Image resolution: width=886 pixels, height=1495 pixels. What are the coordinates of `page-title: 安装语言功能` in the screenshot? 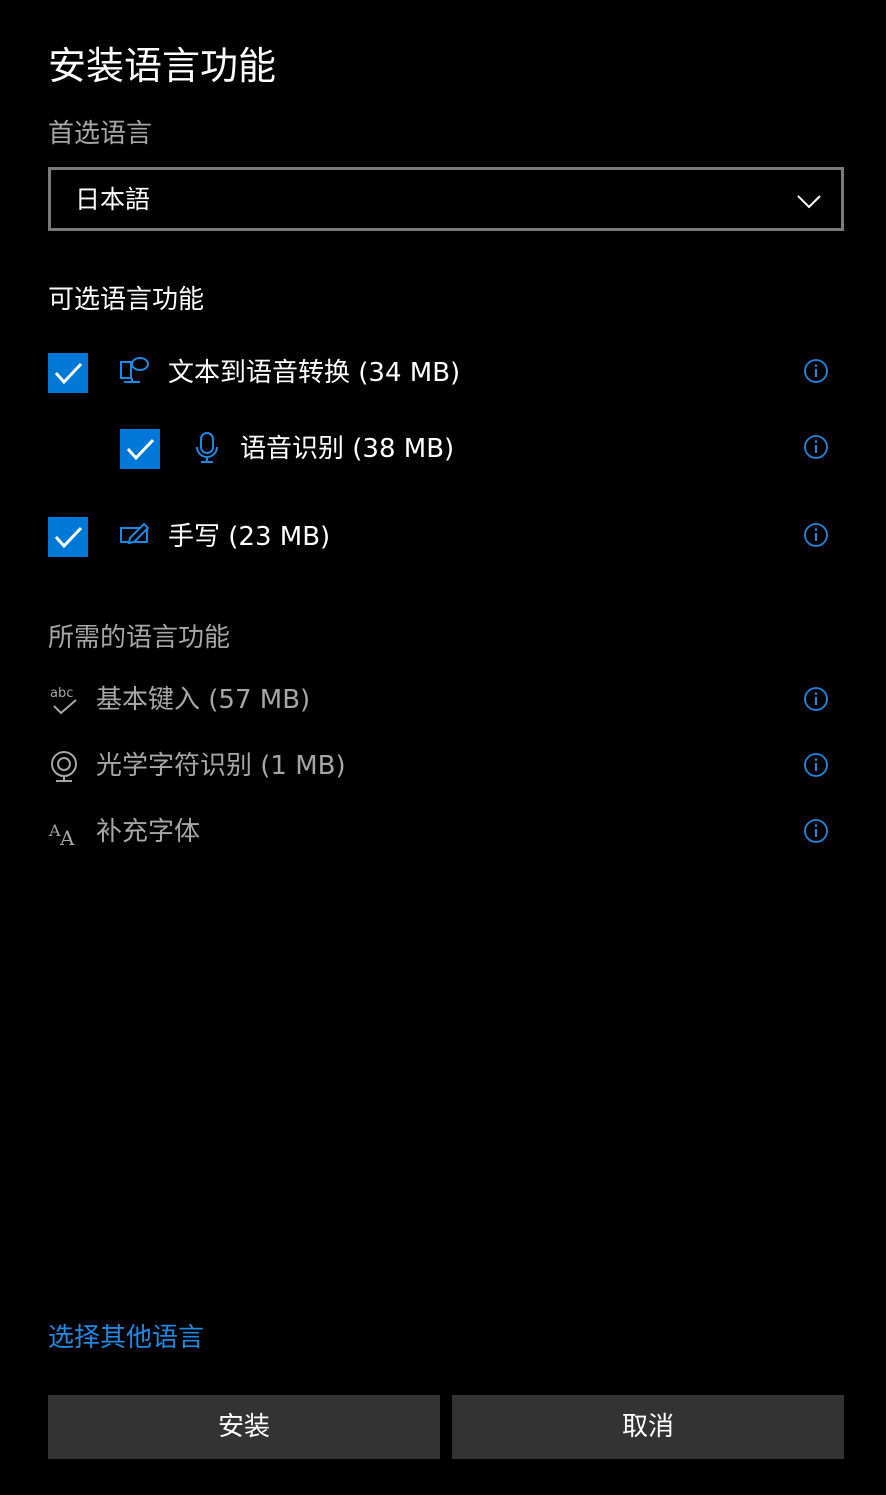 It's located at (162, 66).